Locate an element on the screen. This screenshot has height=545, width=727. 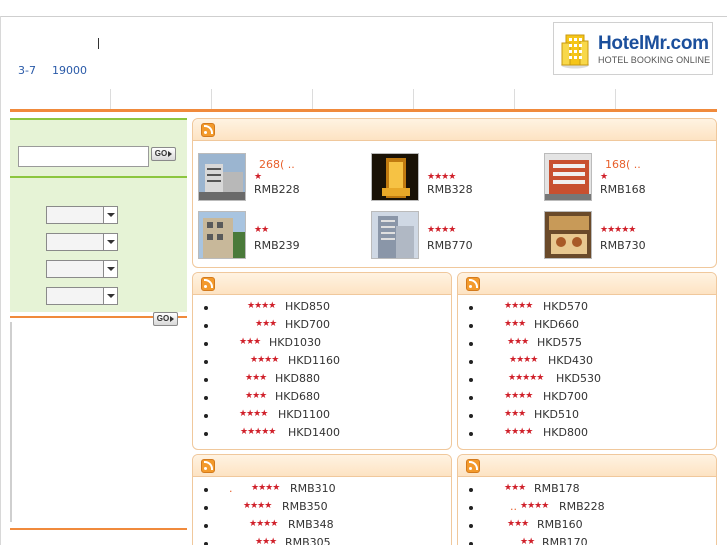
list-item: ★★★★ HKD1160 is located at coordinates (322, 362).